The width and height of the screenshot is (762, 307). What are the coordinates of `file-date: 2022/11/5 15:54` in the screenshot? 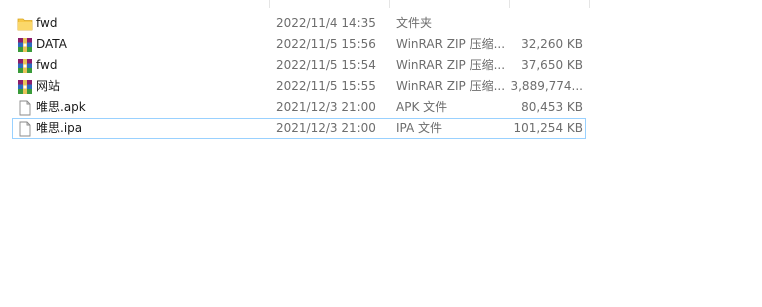 It's located at (326, 65).